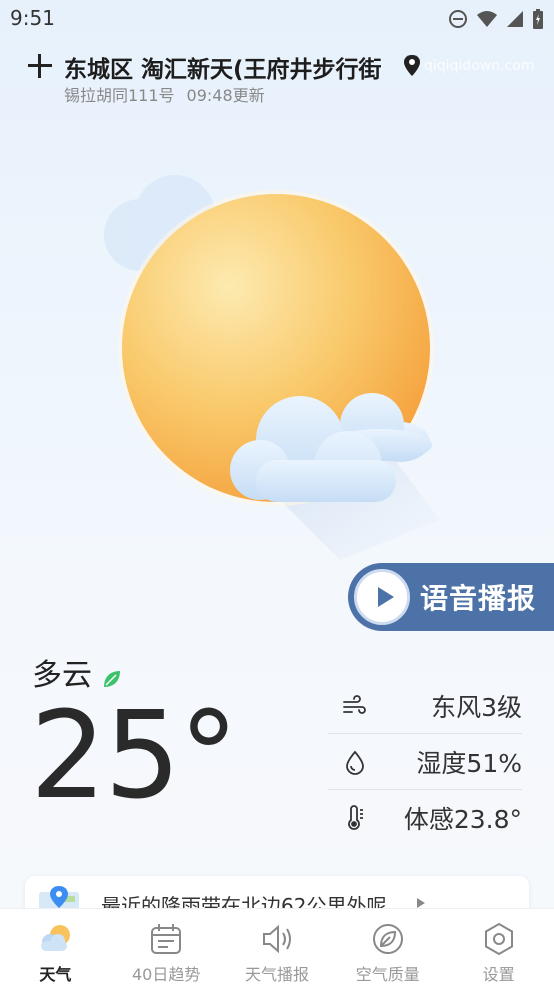 The width and height of the screenshot is (554, 985). What do you see at coordinates (515, 21) in the screenshot?
I see `signal-icon` at bounding box center [515, 21].